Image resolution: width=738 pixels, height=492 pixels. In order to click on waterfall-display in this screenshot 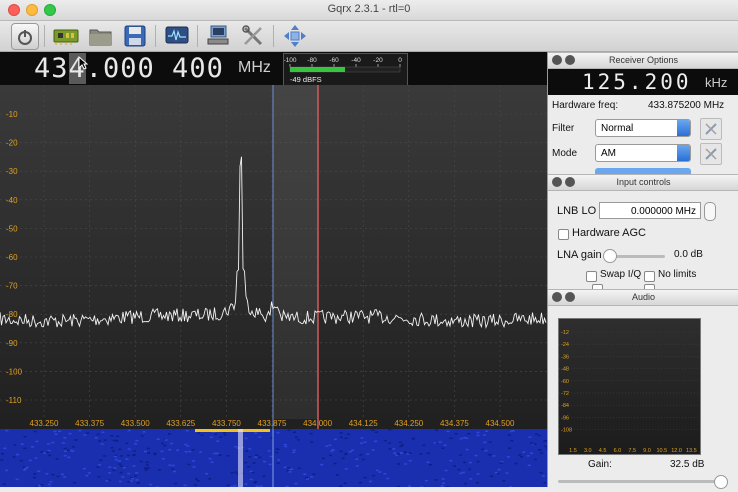, I will do `click(273, 458)`.